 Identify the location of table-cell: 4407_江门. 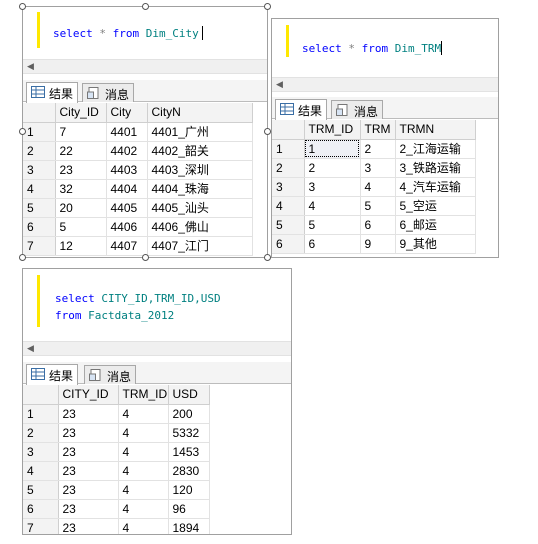
(200, 246).